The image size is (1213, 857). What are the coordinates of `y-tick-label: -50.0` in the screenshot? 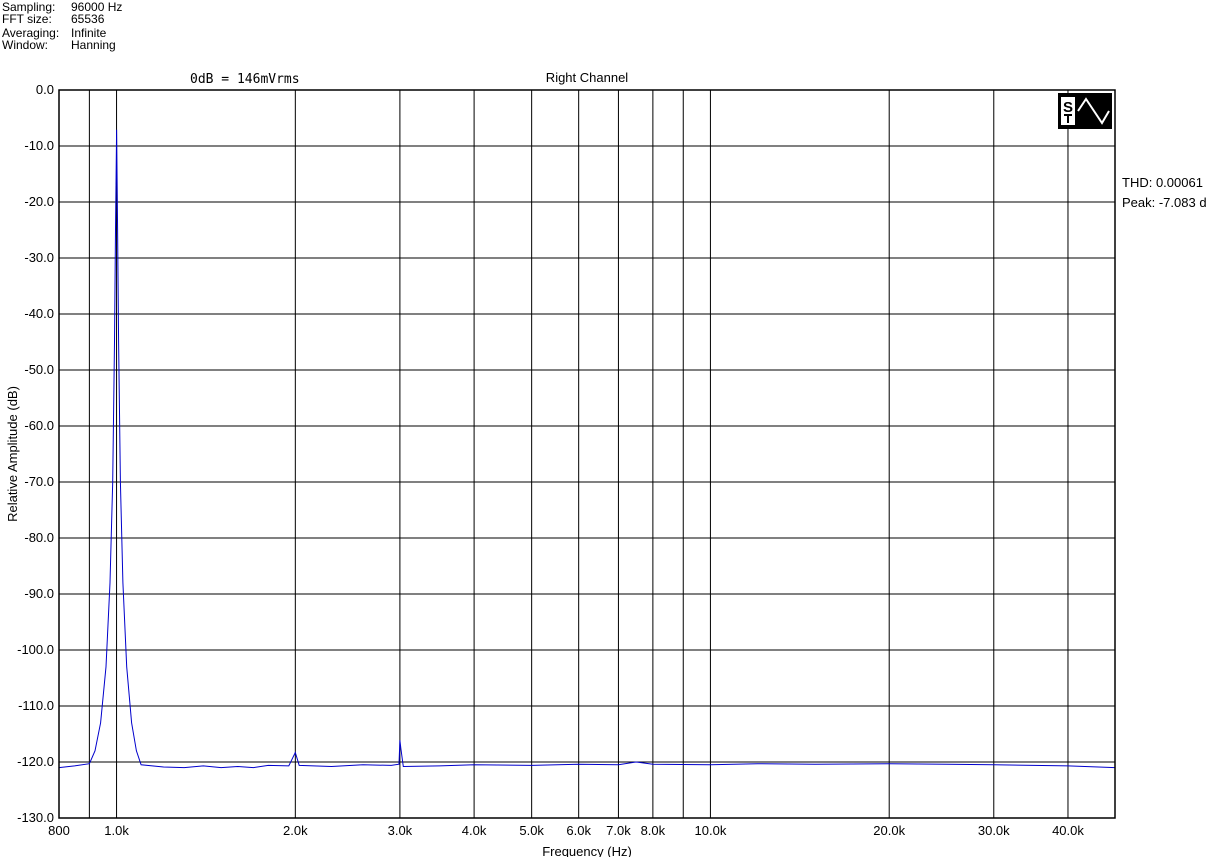 It's located at (39, 369).